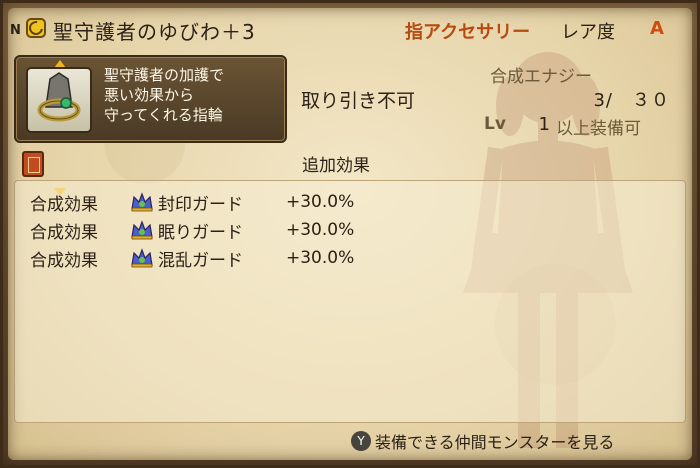 This screenshot has width=700, height=468. Describe the element at coordinates (361, 441) in the screenshot. I see `y-button-icon: Y` at that location.